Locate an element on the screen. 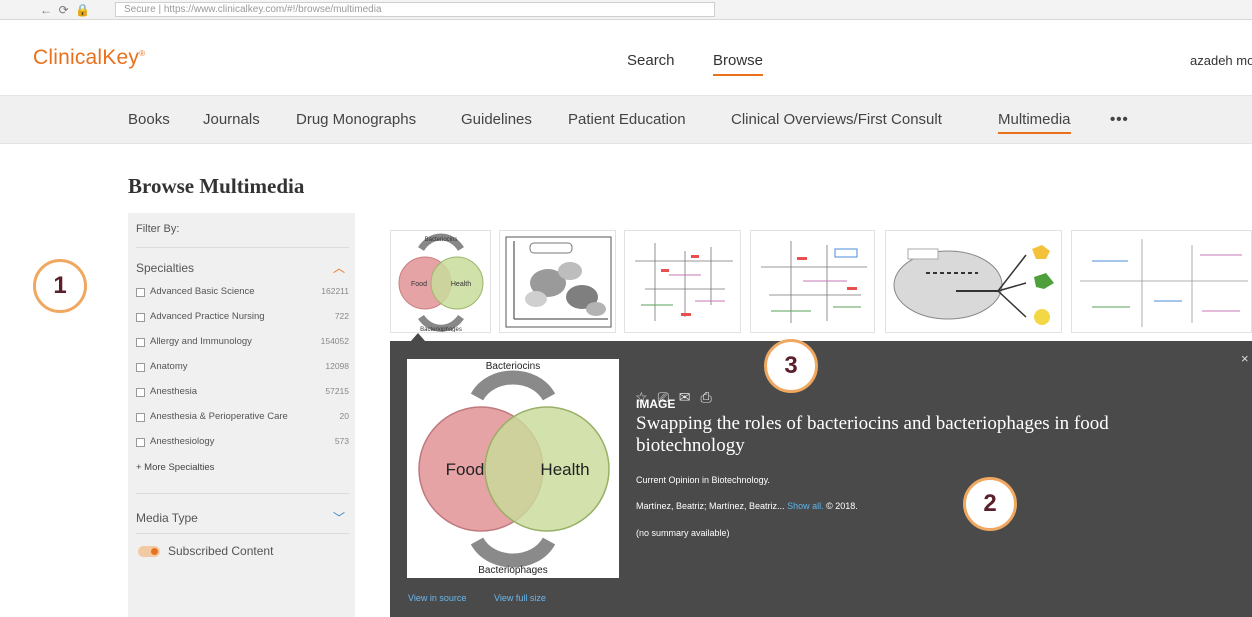  summary-text: (no summary available) is located at coordinates (683, 533).